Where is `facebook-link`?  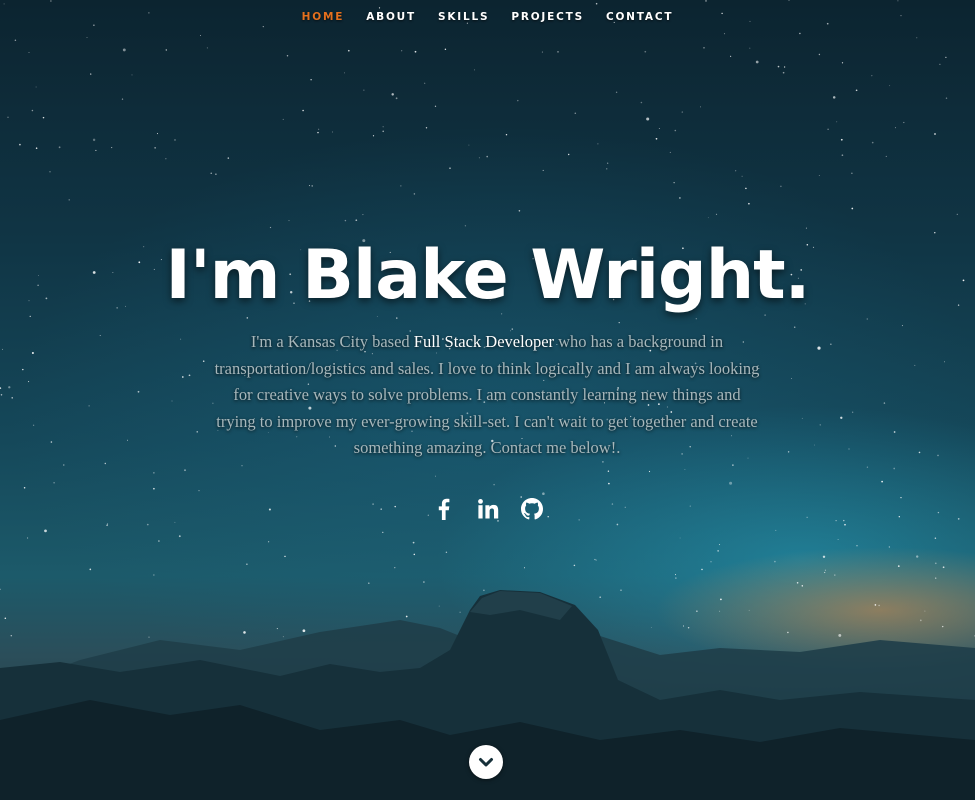
facebook-link is located at coordinates (444, 509).